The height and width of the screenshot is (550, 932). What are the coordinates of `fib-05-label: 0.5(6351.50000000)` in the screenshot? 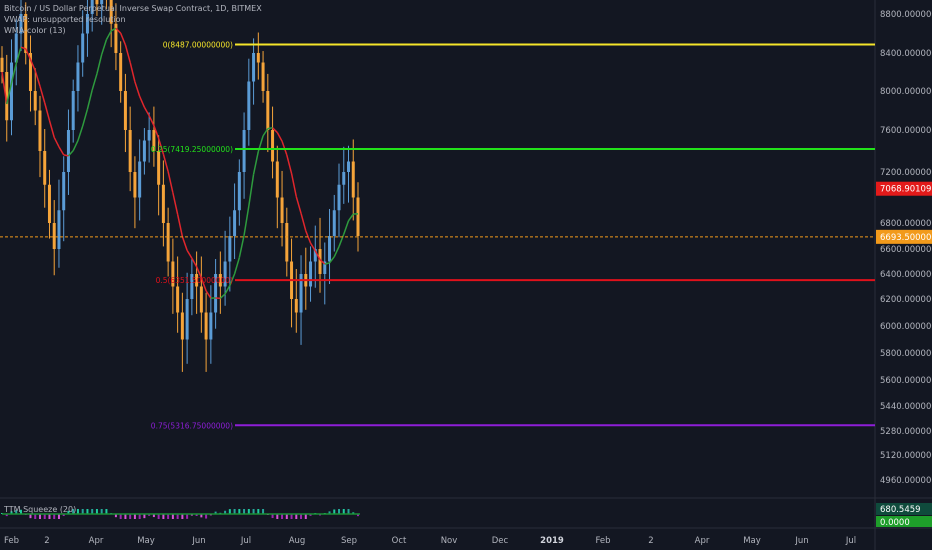 It's located at (194, 280).